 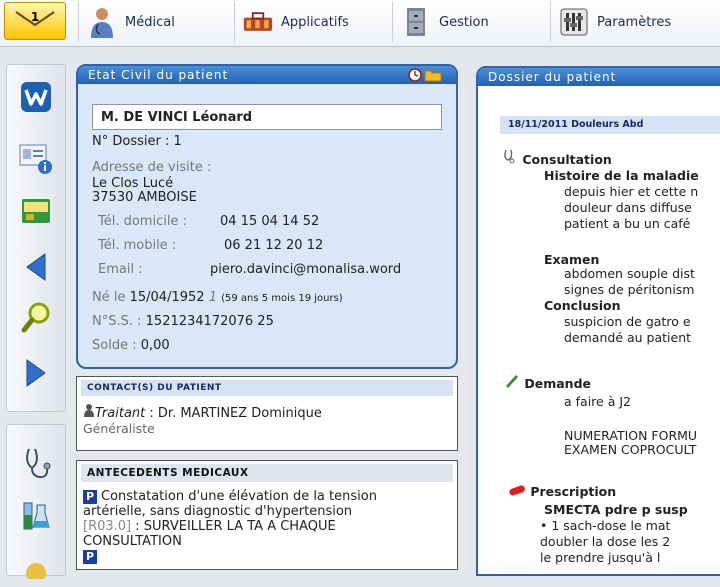 What do you see at coordinates (109, 297) in the screenshot?
I see `birth-label: Né le` at bounding box center [109, 297].